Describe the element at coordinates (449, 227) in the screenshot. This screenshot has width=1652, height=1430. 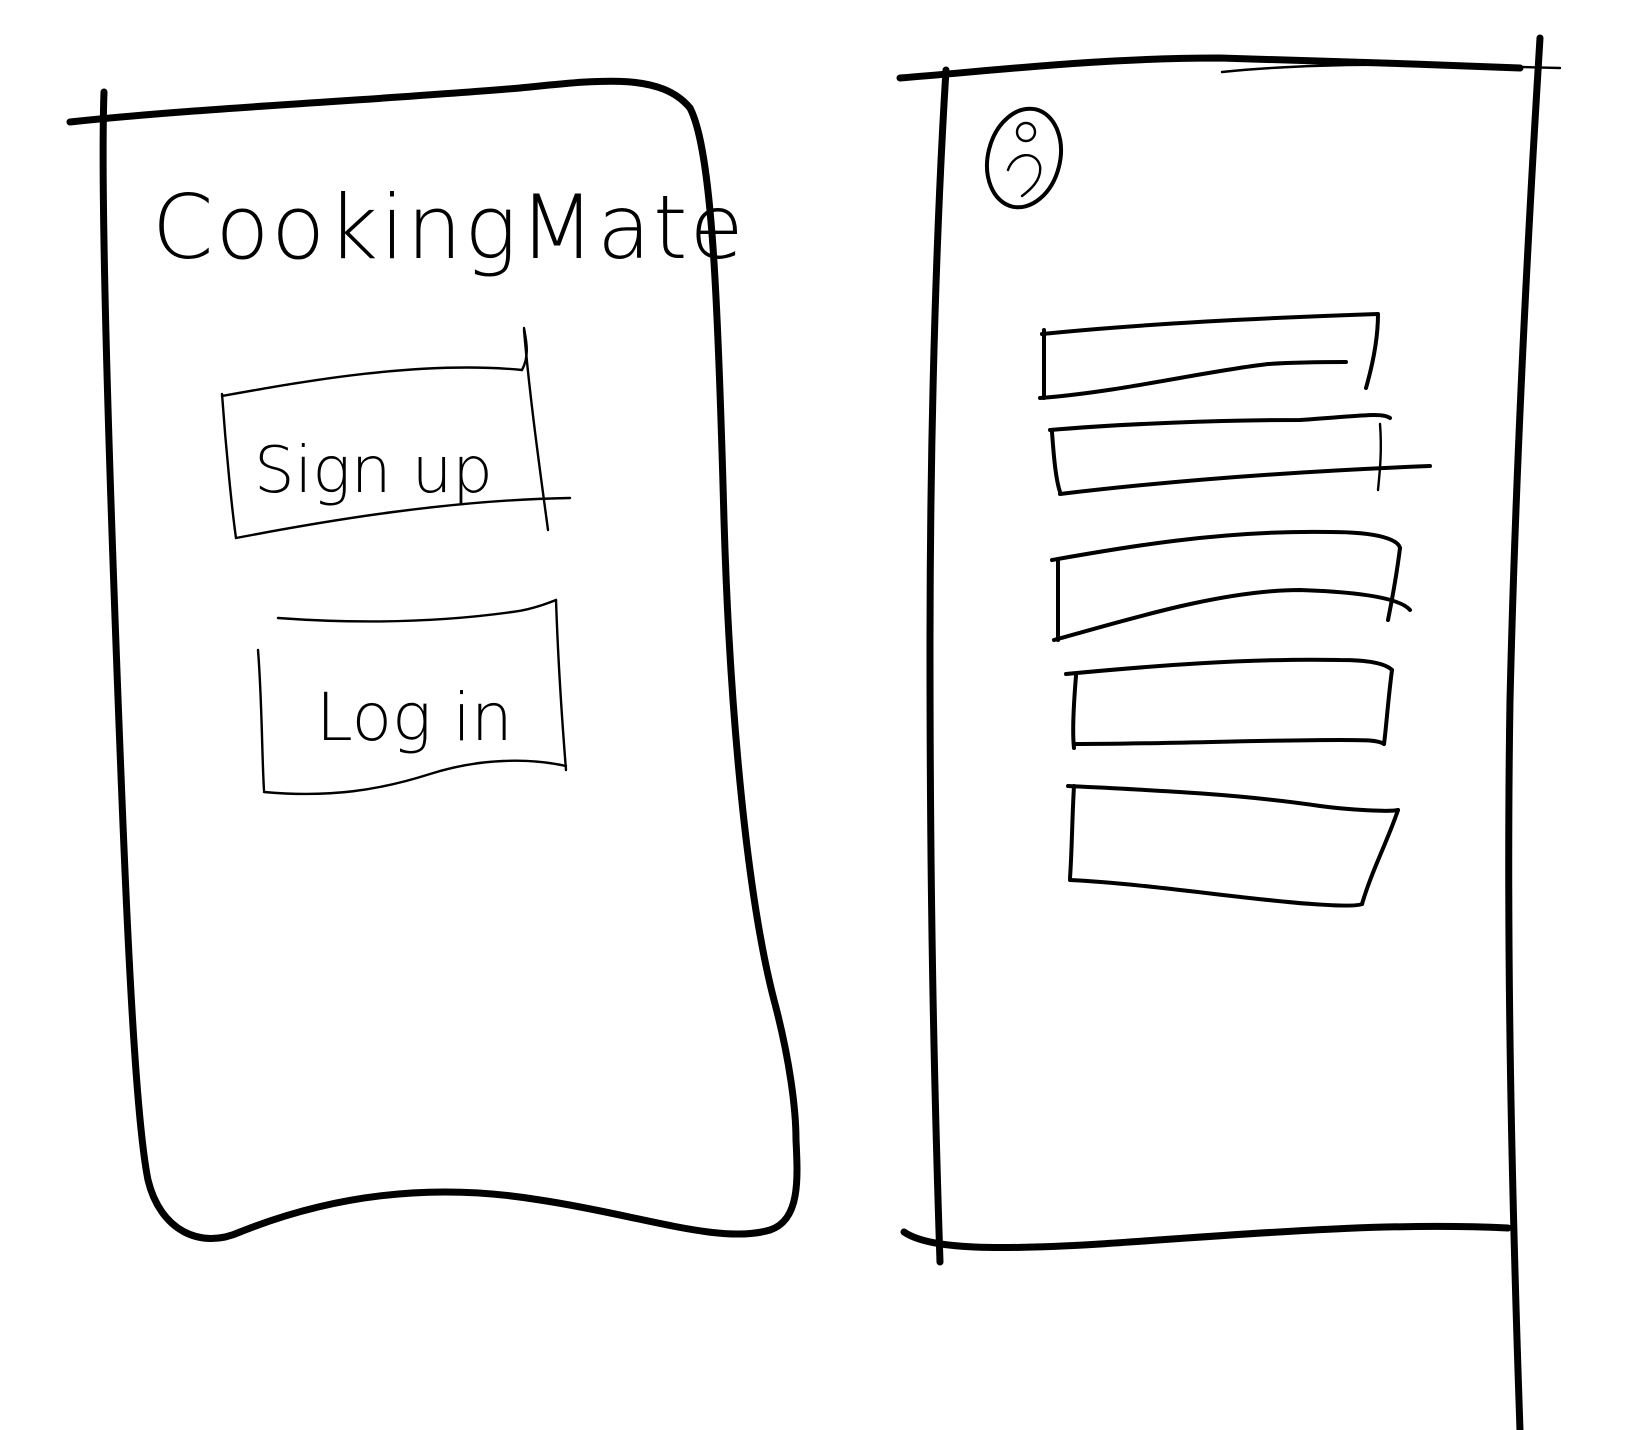
I see `app-title: CookingMate` at that location.